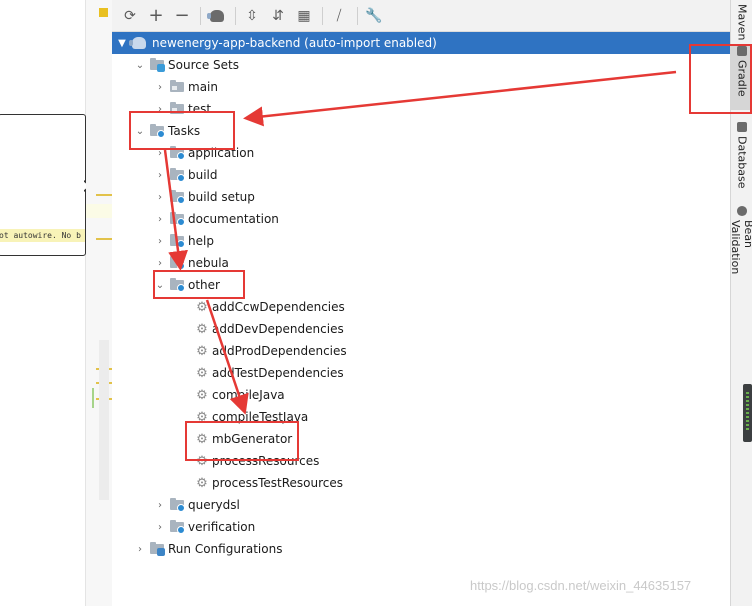  What do you see at coordinates (178, 109) in the screenshot?
I see `folder-icon` at bounding box center [178, 109].